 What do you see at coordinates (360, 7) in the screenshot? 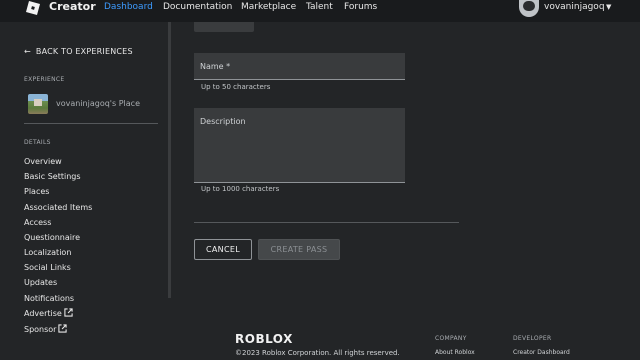
I see `nav-forums: Forums` at bounding box center [360, 7].